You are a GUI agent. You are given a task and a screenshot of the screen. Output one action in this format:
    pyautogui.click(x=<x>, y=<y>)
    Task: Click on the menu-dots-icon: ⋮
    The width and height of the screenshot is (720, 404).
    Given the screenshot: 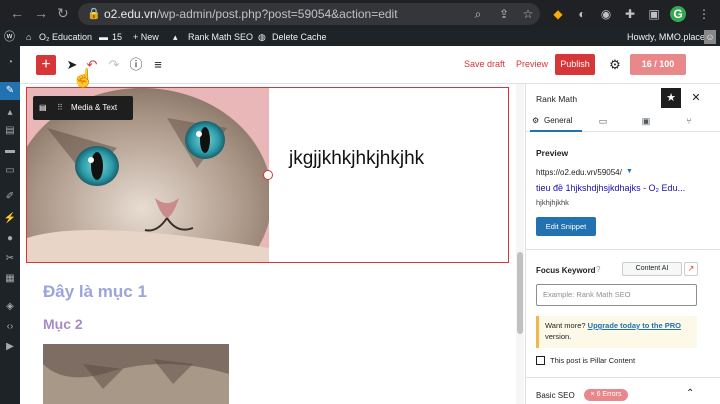 What is the action you would take?
    pyautogui.click(x=704, y=14)
    